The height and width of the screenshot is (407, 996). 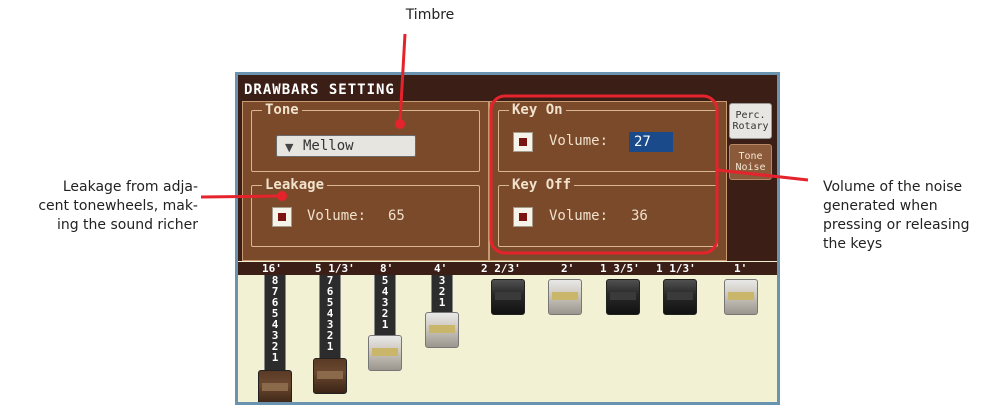 What do you see at coordinates (762, 175) in the screenshot?
I see `noise-leader-line` at bounding box center [762, 175].